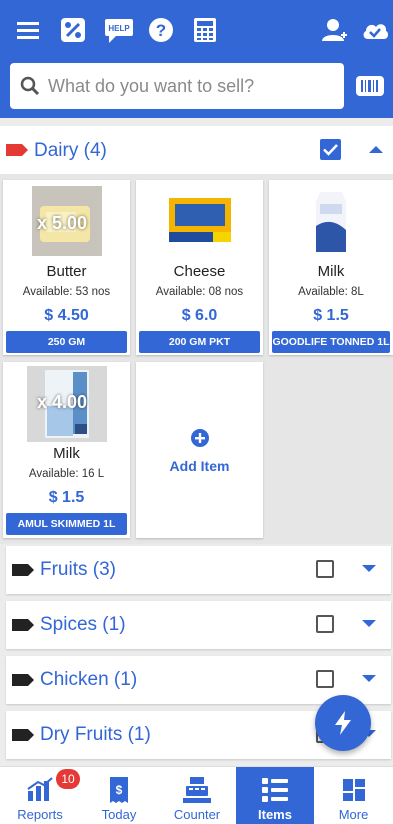  Describe the element at coordinates (62, 223) in the screenshot. I see `quantity-badge: x 5.00` at that location.